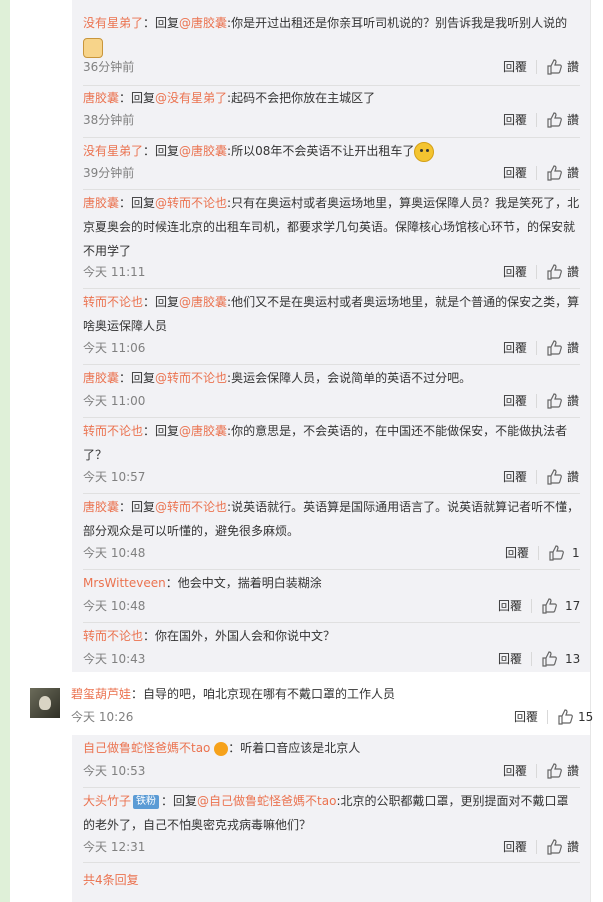 This screenshot has height=902, width=603. Describe the element at coordinates (234, 748) in the screenshot. I see `reply-prefix: ：` at that location.